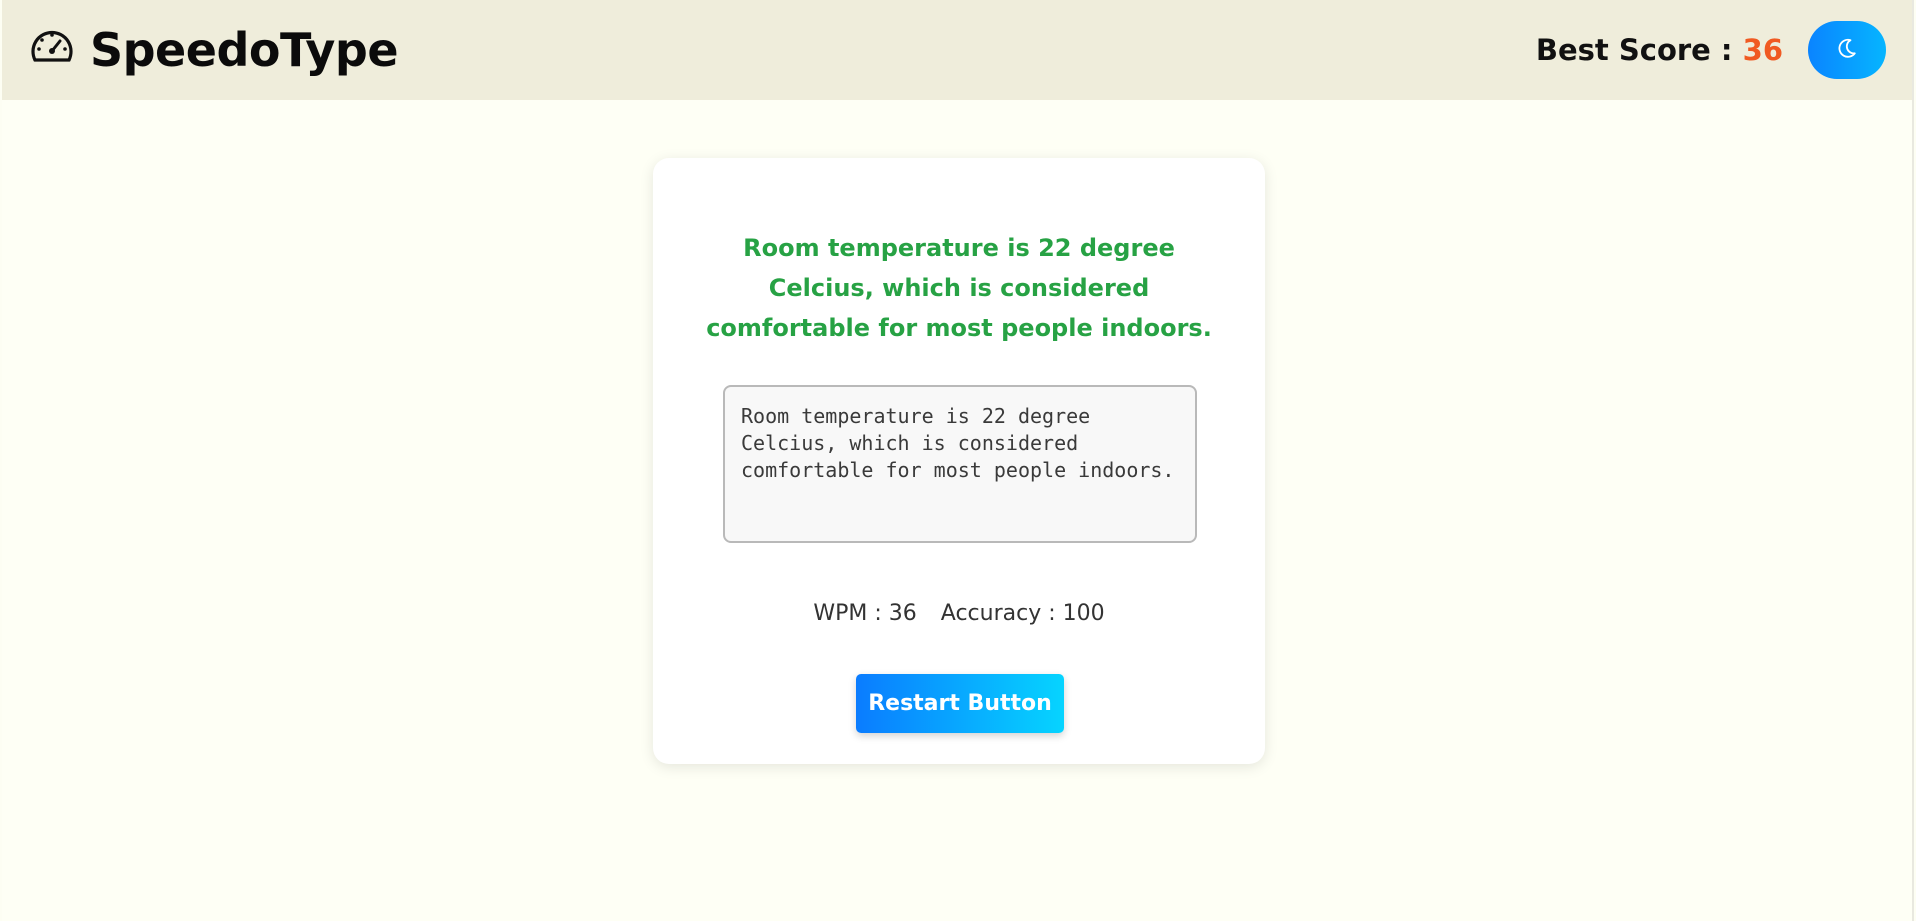 The height and width of the screenshot is (921, 1916). Describe the element at coordinates (1639, 50) in the screenshot. I see `best-score-label: Best Score :` at that location.